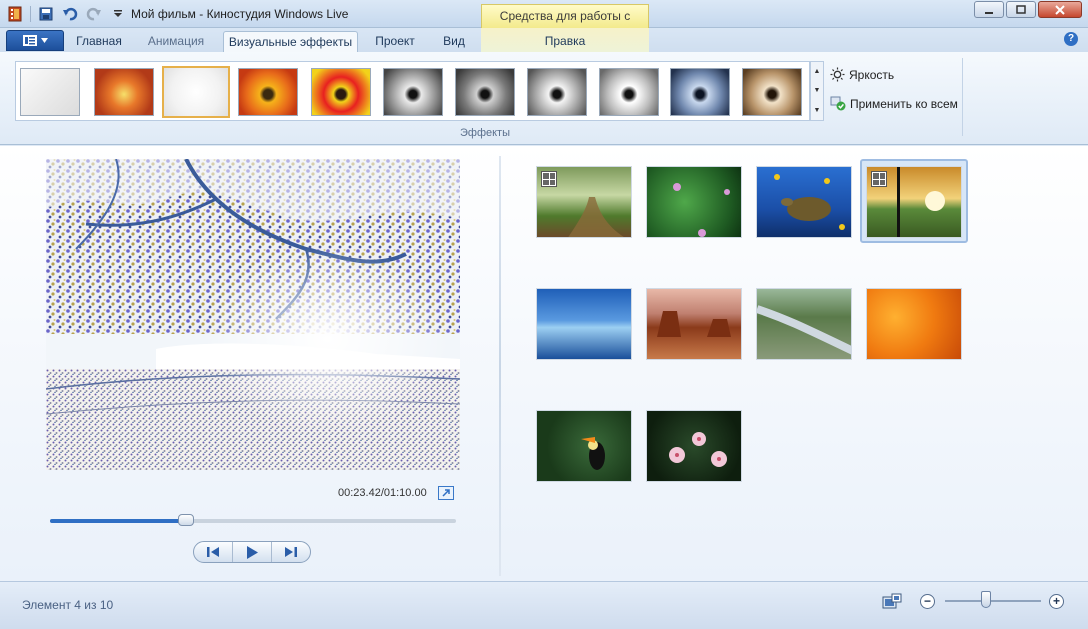 The height and width of the screenshot is (629, 1088). Describe the element at coordinates (892, 601) in the screenshot. I see `storyboard-view-icon` at that location.